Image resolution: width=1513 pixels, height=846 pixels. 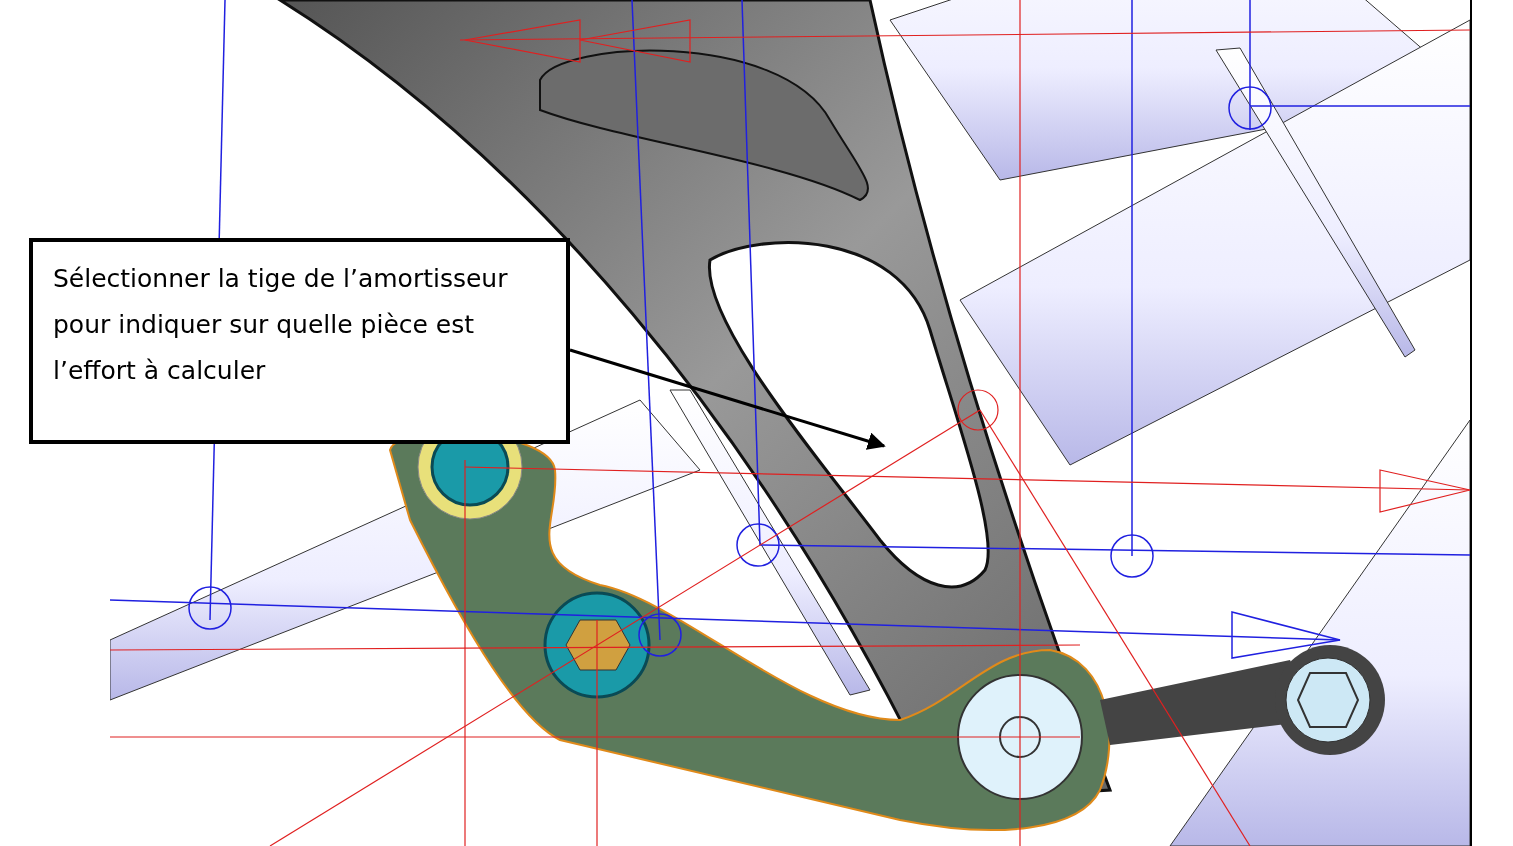 What do you see at coordinates (281, 325) in the screenshot?
I see `callout-text: Sélectionner la tige de l’amortisseur pour indiquer sur quelle pièce est l’effort à calculer` at bounding box center [281, 325].